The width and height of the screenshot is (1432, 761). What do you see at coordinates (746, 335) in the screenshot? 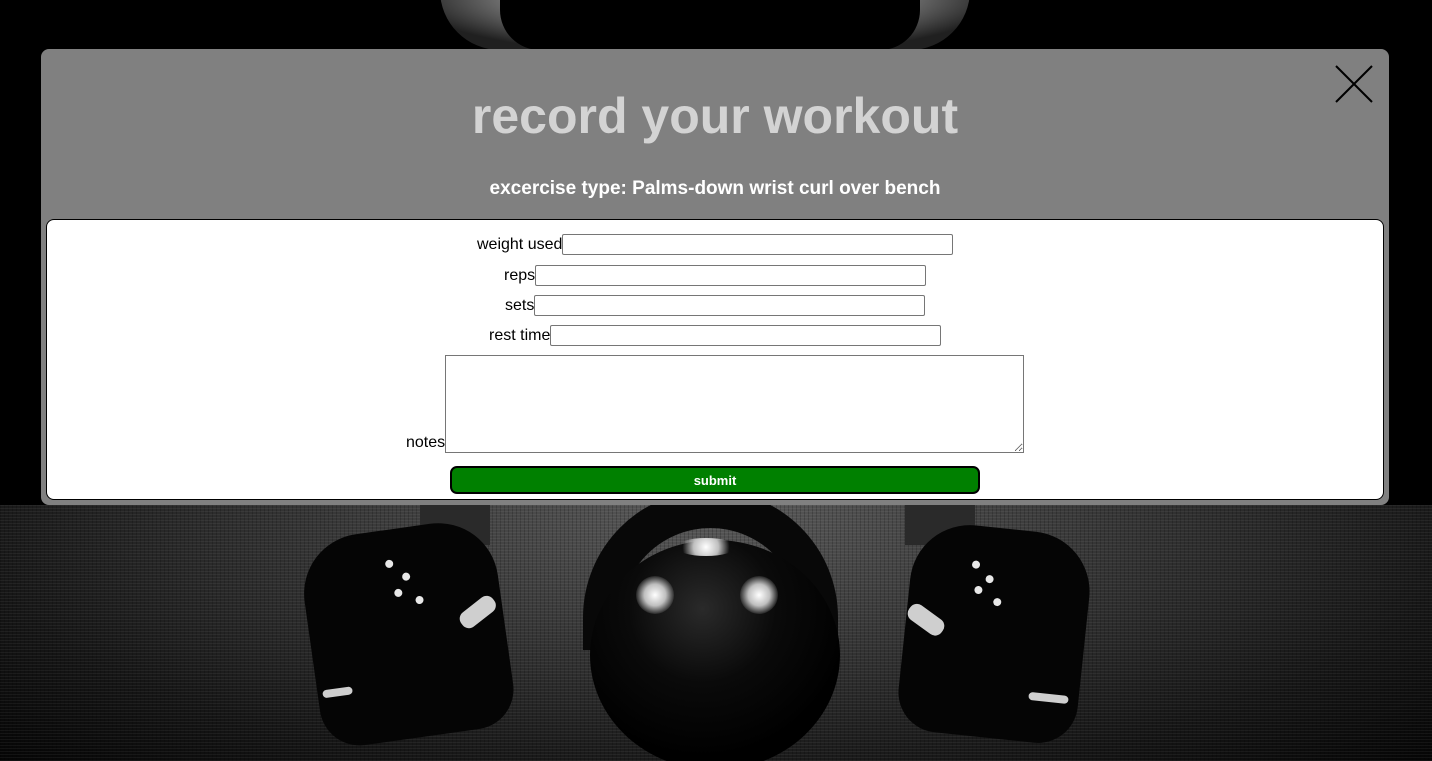
I see `rest-time-input` at bounding box center [746, 335].